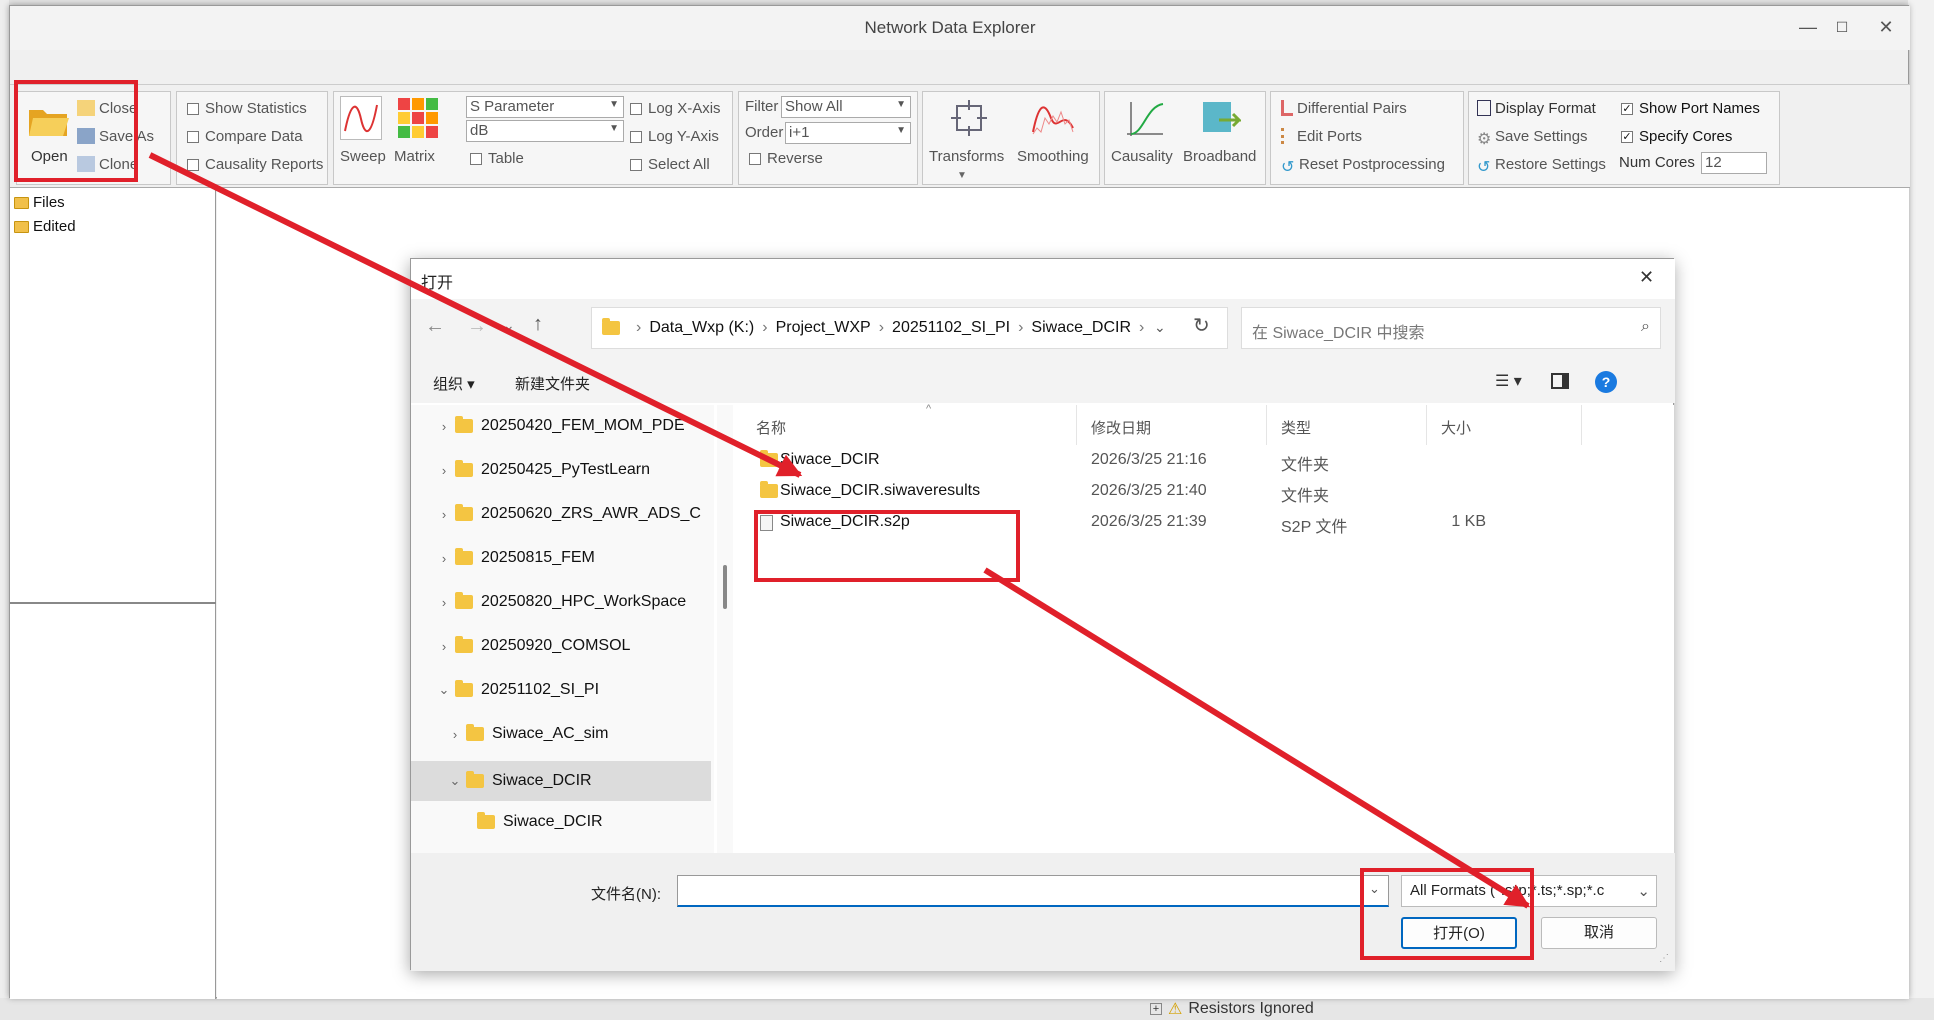  What do you see at coordinates (1886, 27) in the screenshot?
I see `close-window-button: ✕` at bounding box center [1886, 27].